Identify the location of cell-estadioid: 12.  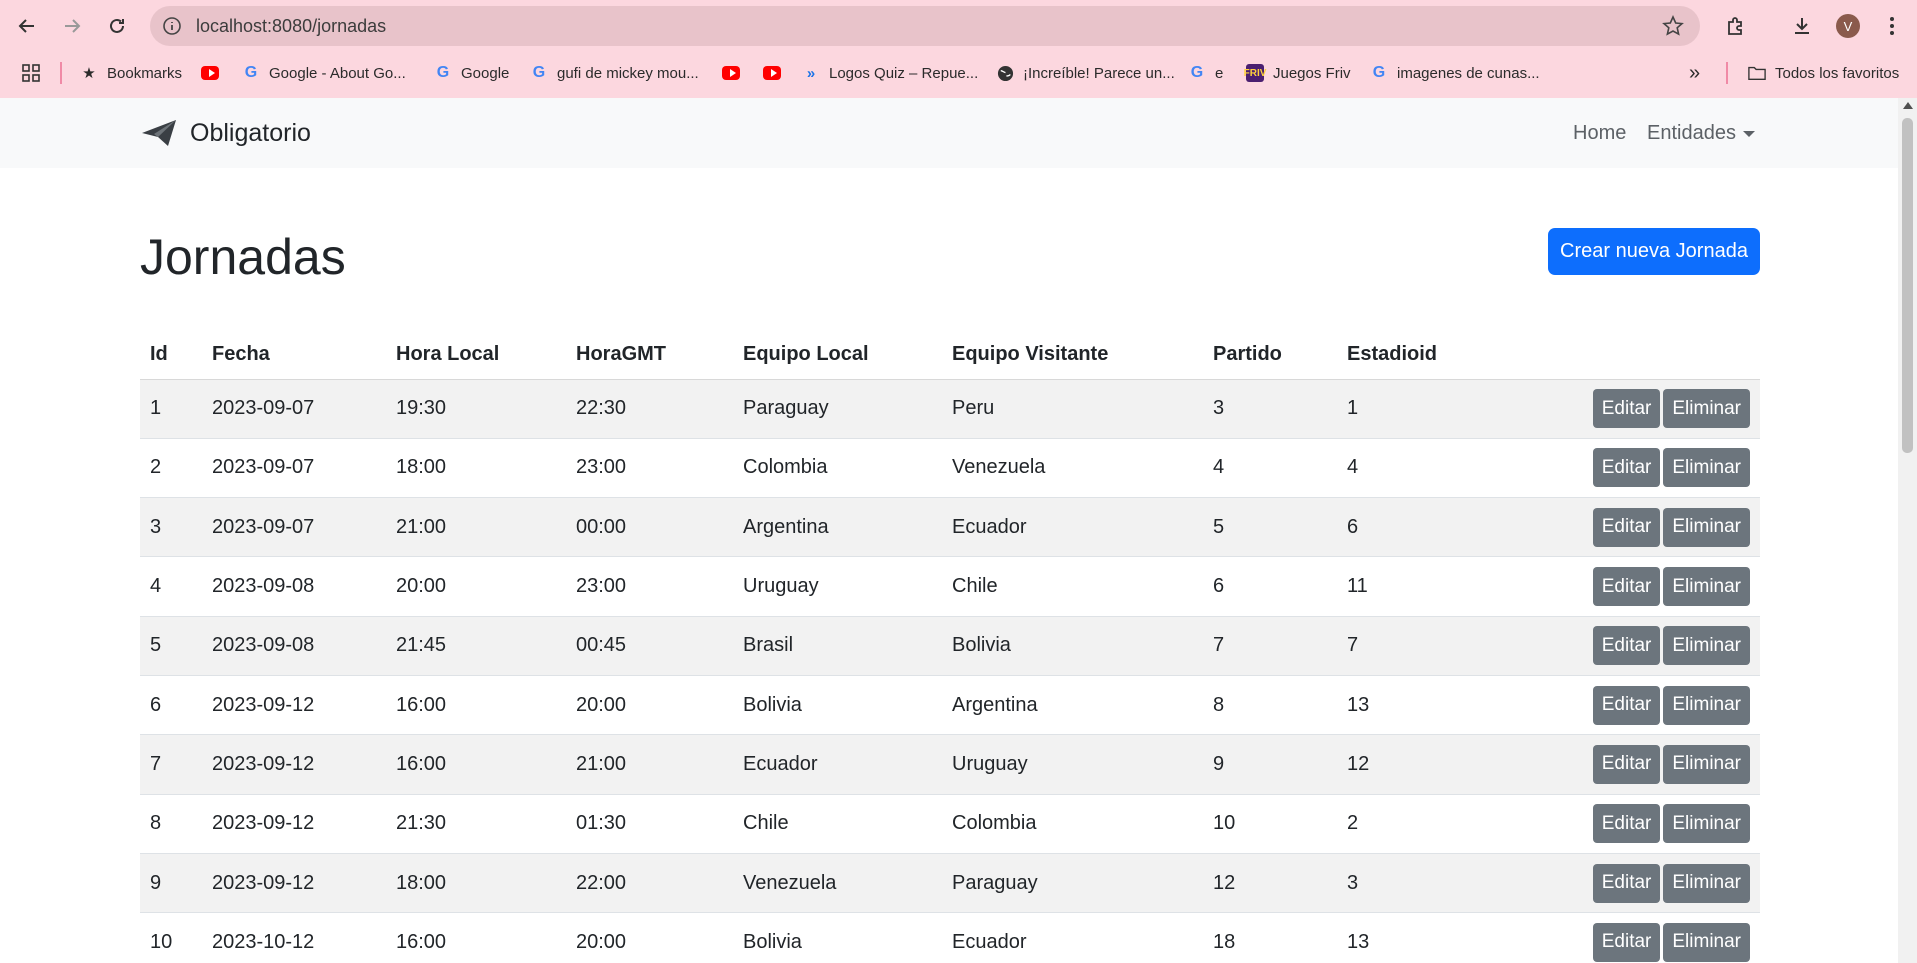
(1407, 764).